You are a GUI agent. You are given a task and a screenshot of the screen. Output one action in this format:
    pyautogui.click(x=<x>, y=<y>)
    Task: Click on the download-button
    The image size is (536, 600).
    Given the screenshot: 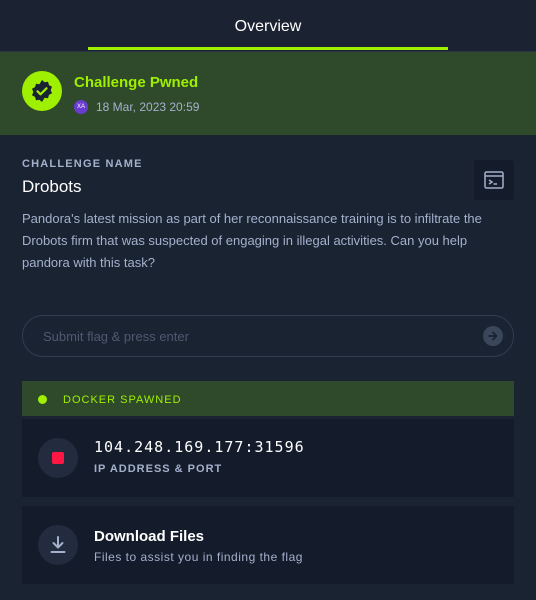 What is the action you would take?
    pyautogui.click(x=58, y=545)
    